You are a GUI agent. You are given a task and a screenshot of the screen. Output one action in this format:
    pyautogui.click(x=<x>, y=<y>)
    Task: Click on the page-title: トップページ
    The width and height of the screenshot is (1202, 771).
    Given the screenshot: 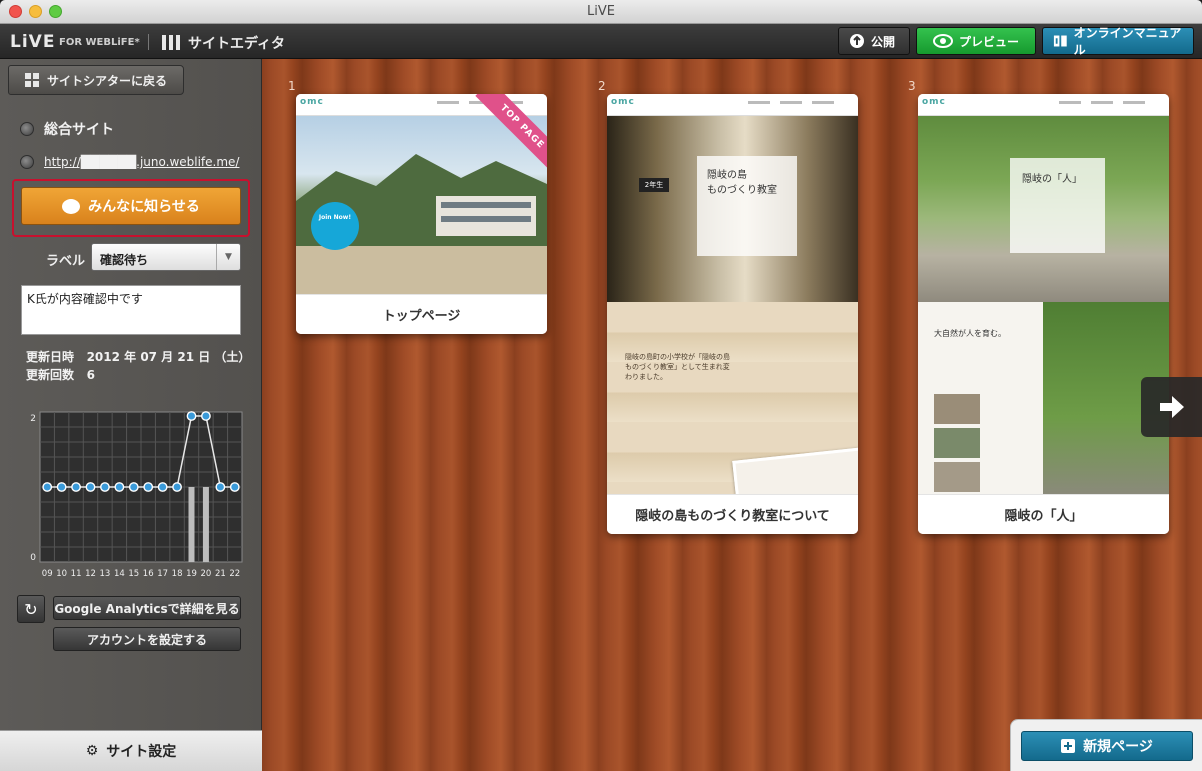 What is the action you would take?
    pyautogui.click(x=421, y=314)
    